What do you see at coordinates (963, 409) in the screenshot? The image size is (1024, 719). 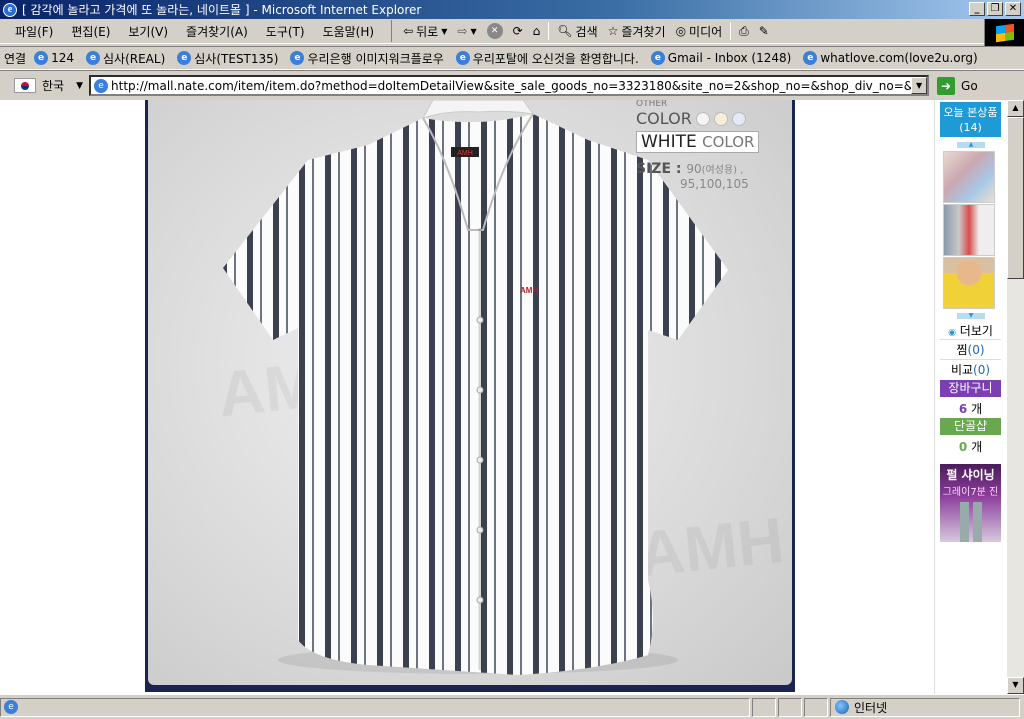 I see `cart-count-value: 6` at bounding box center [963, 409].